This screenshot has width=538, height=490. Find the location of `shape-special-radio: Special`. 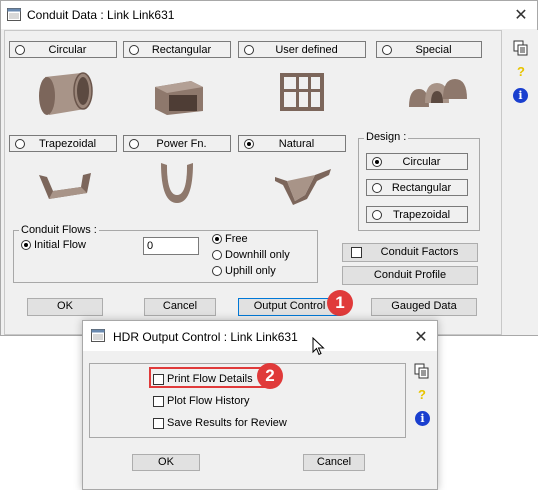

shape-special-radio: Special is located at coordinates (429, 49).